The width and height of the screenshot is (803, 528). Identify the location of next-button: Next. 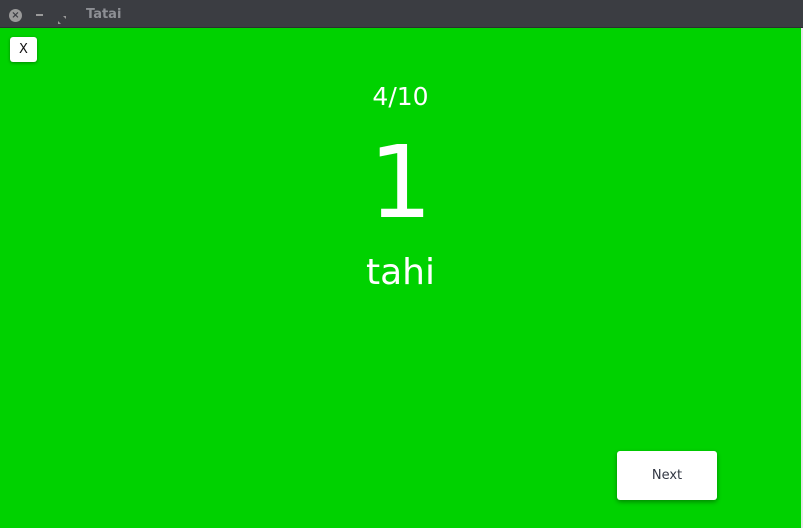
(667, 475).